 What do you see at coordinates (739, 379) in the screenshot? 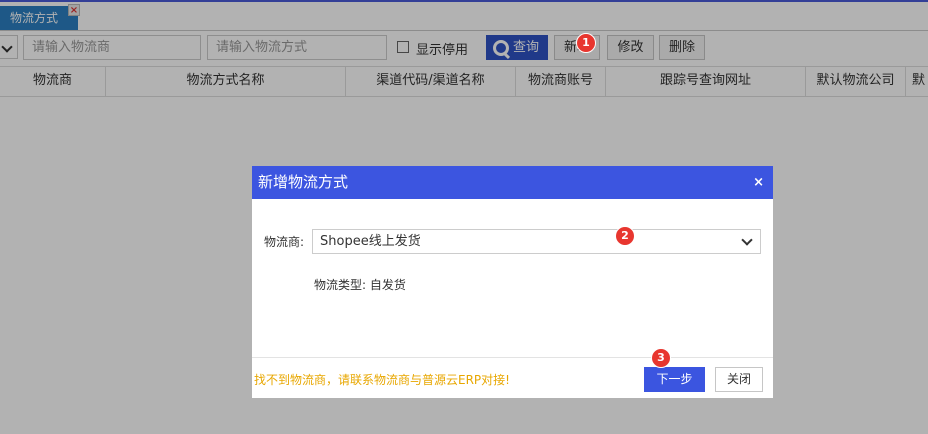
I see `close-button: 关闭` at bounding box center [739, 379].